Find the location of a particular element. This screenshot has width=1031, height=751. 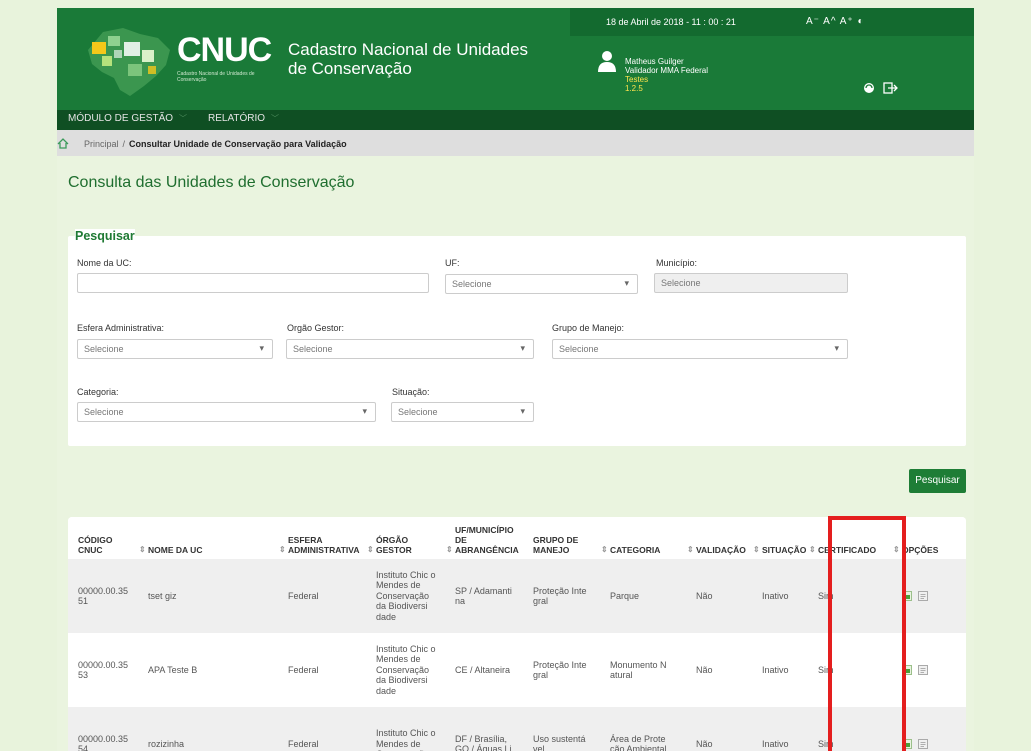

nome-uc-input is located at coordinates (253, 283).